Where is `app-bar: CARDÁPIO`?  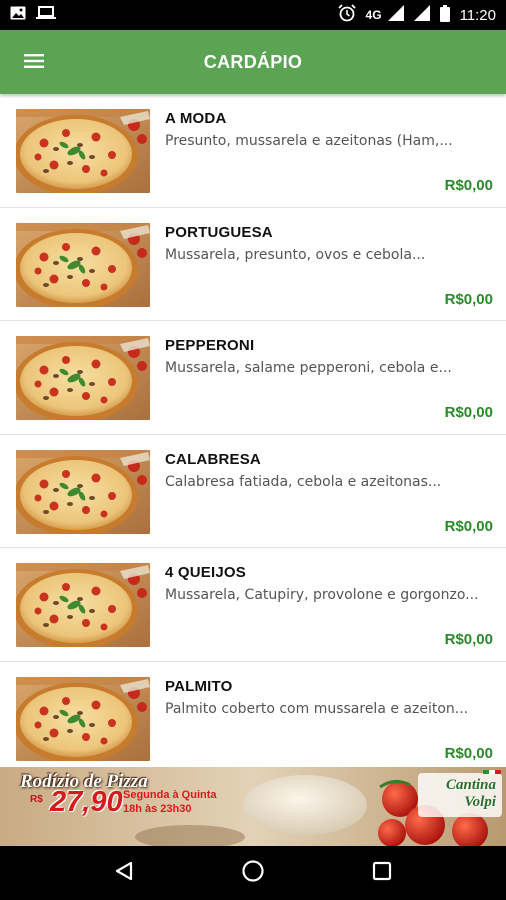
app-bar: CARDÁPIO is located at coordinates (253, 62).